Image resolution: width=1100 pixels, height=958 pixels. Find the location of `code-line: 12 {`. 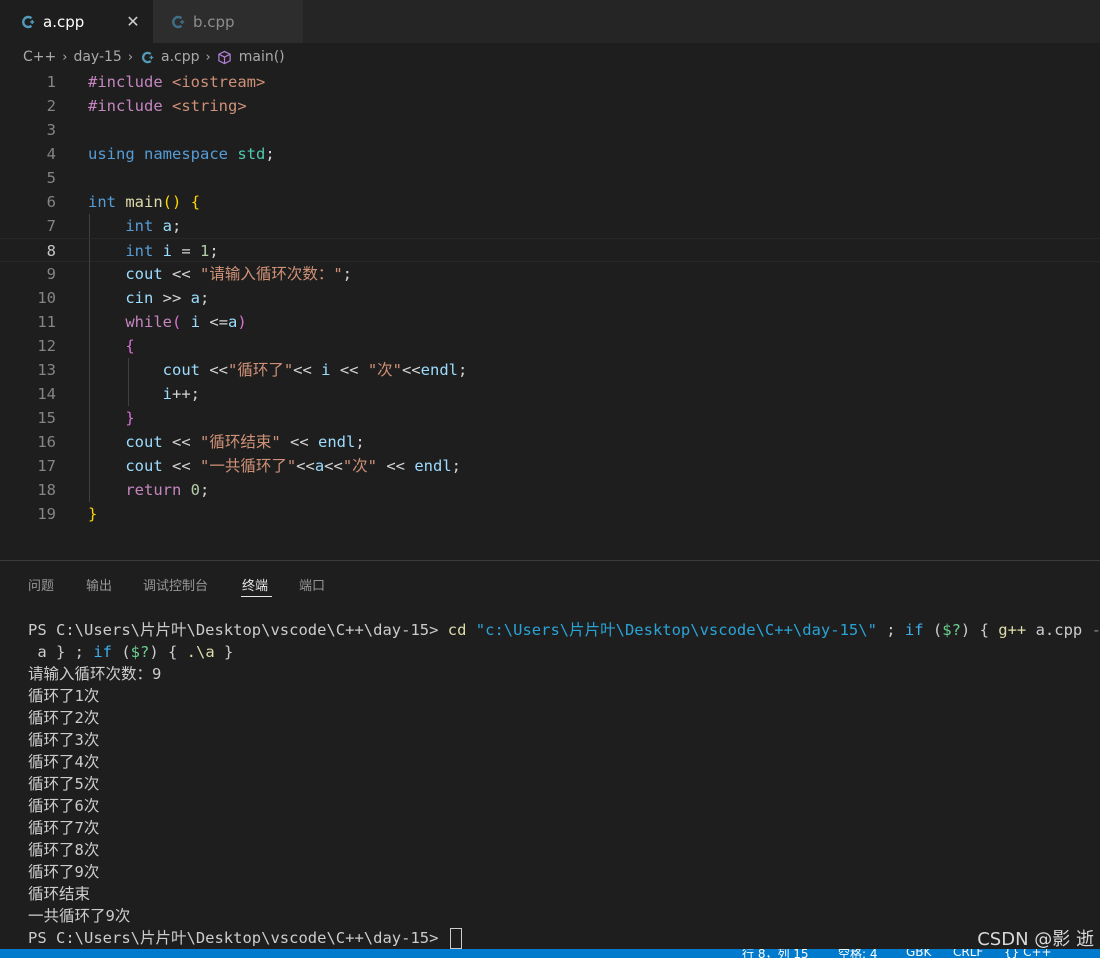

code-line: 12 { is located at coordinates (550, 346).